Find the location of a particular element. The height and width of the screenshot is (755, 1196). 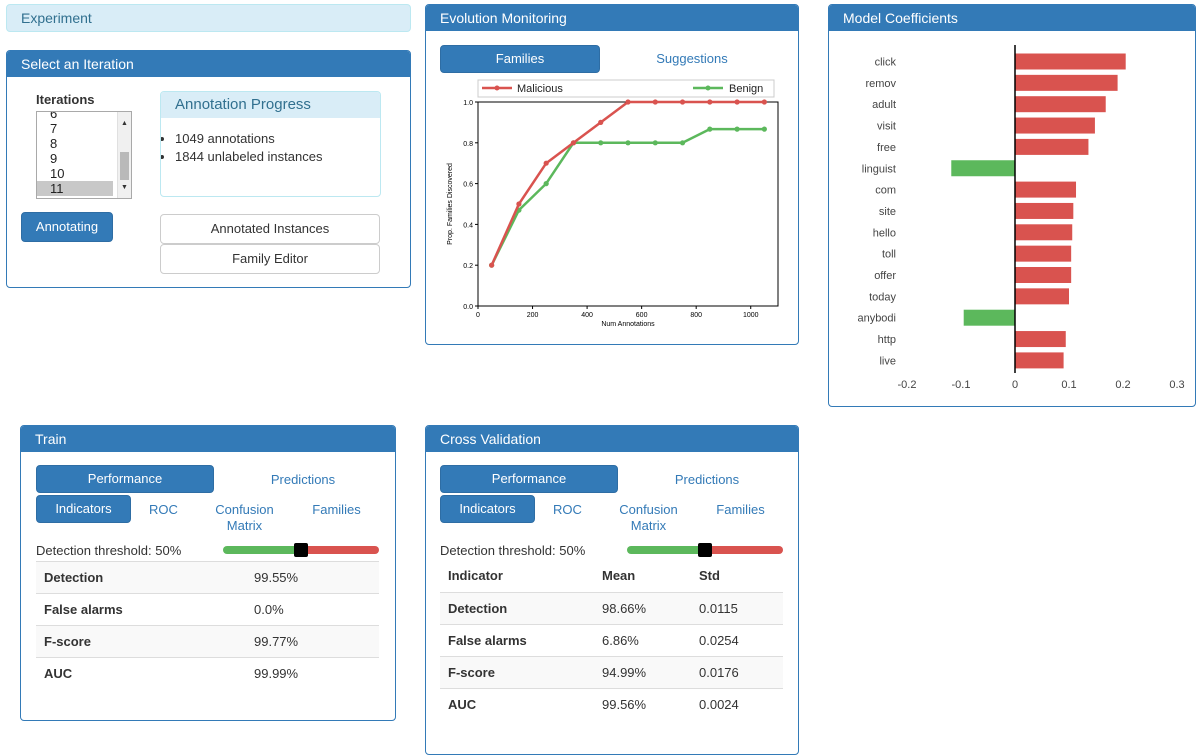

x-tick-label: 600 is located at coordinates (642, 315).